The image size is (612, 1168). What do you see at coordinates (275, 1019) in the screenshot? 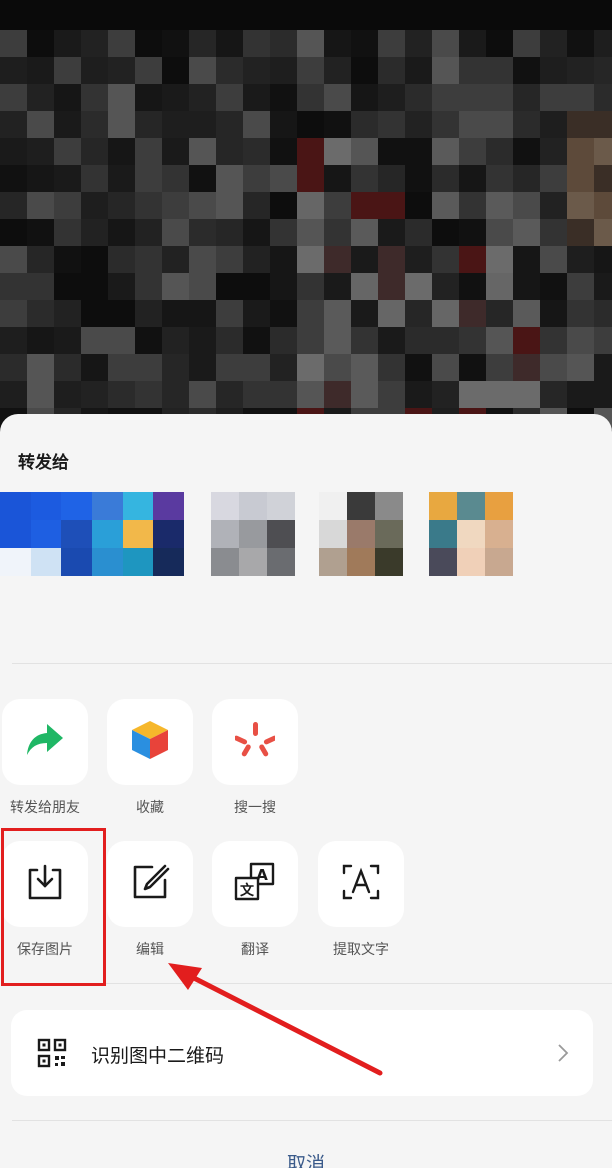
I see `annotation-arrow` at bounding box center [275, 1019].